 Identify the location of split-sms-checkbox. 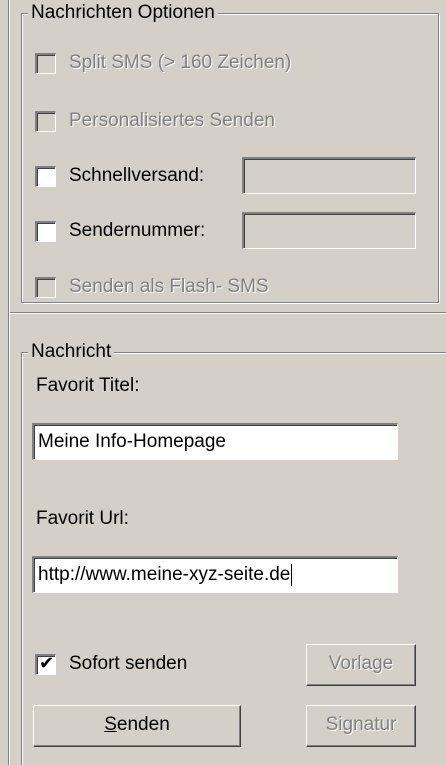
(45, 63).